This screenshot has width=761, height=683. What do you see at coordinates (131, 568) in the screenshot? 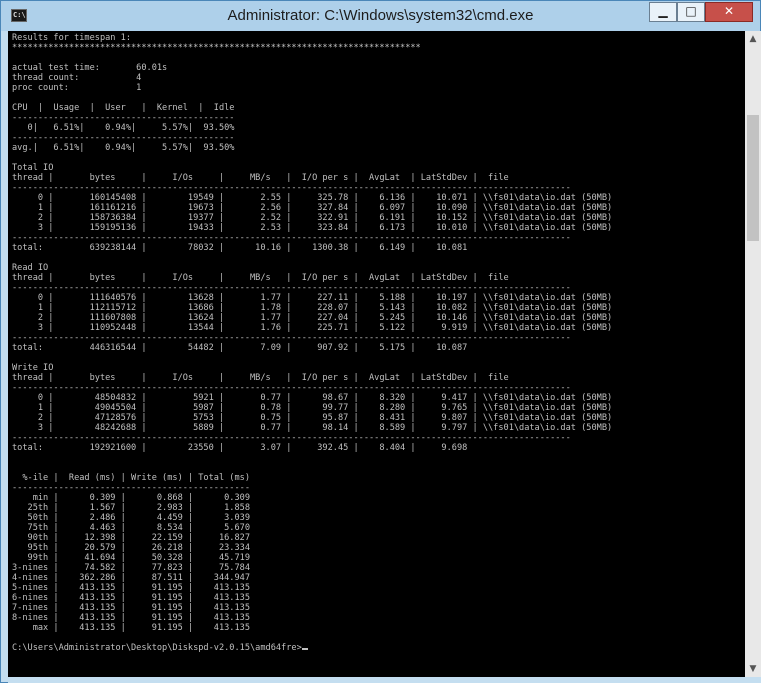
I see `console-line: 3-nines | 74.582 | 77.823 | 75.784` at bounding box center [131, 568].